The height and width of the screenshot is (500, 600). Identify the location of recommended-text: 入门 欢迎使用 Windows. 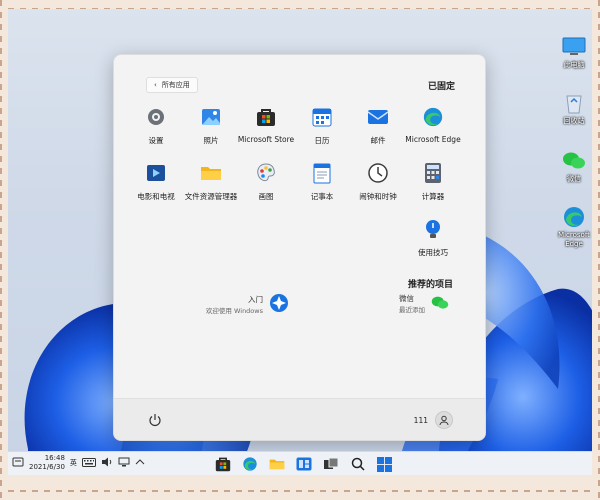
(234, 304).